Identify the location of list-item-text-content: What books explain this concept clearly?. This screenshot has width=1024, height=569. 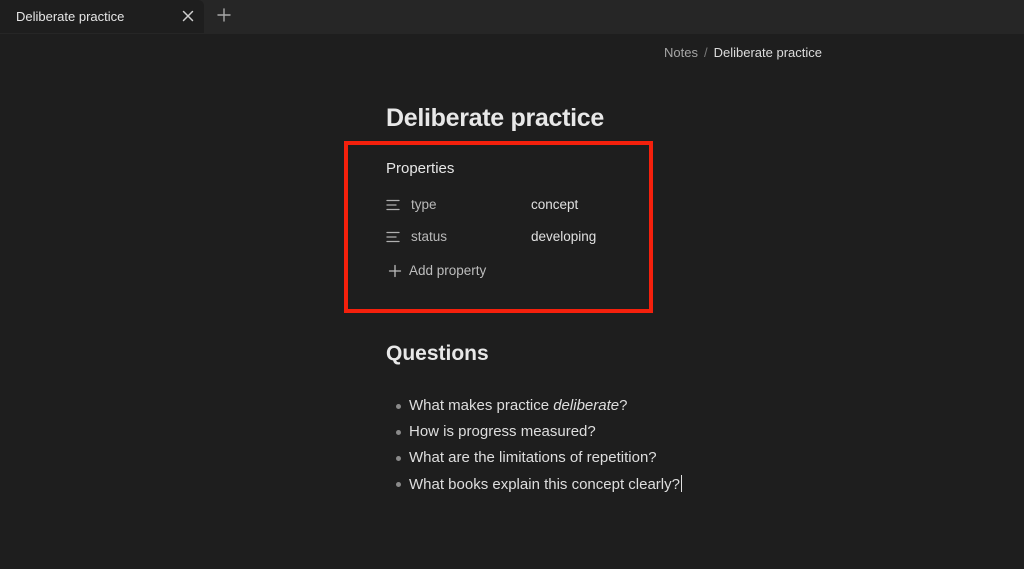
(544, 484).